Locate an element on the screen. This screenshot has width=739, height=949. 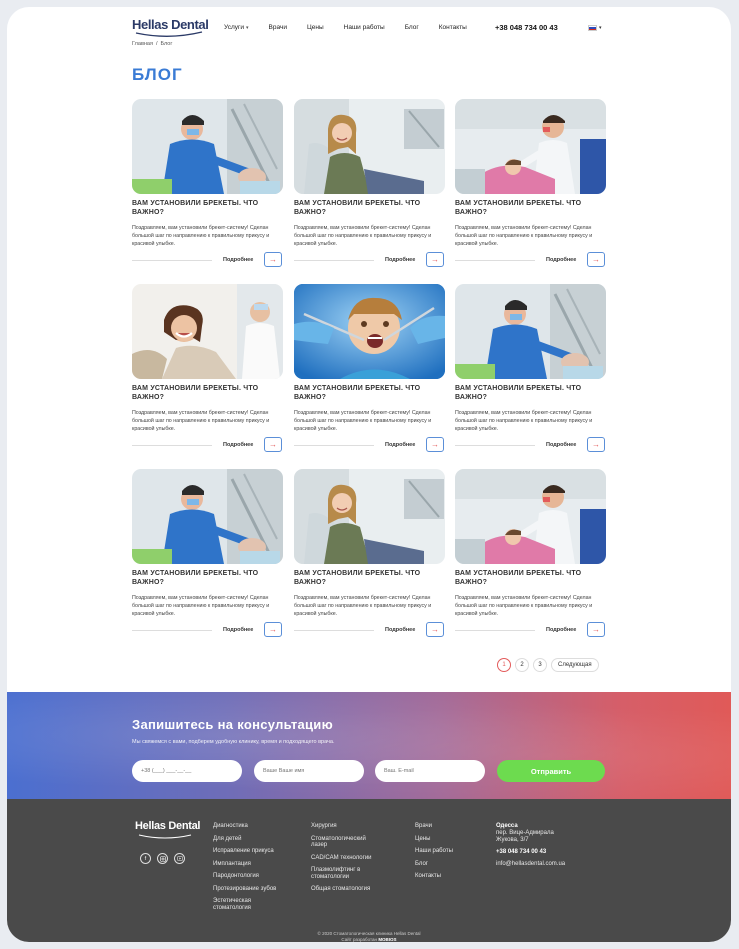
footer-link: Диагностика is located at coordinates (248, 826).